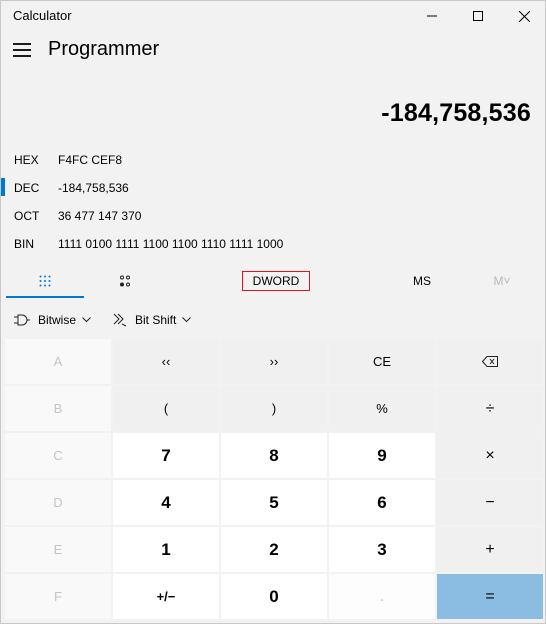 The height and width of the screenshot is (624, 546). What do you see at coordinates (100, 216) in the screenshot?
I see `radix-value: 36 477 147 370` at bounding box center [100, 216].